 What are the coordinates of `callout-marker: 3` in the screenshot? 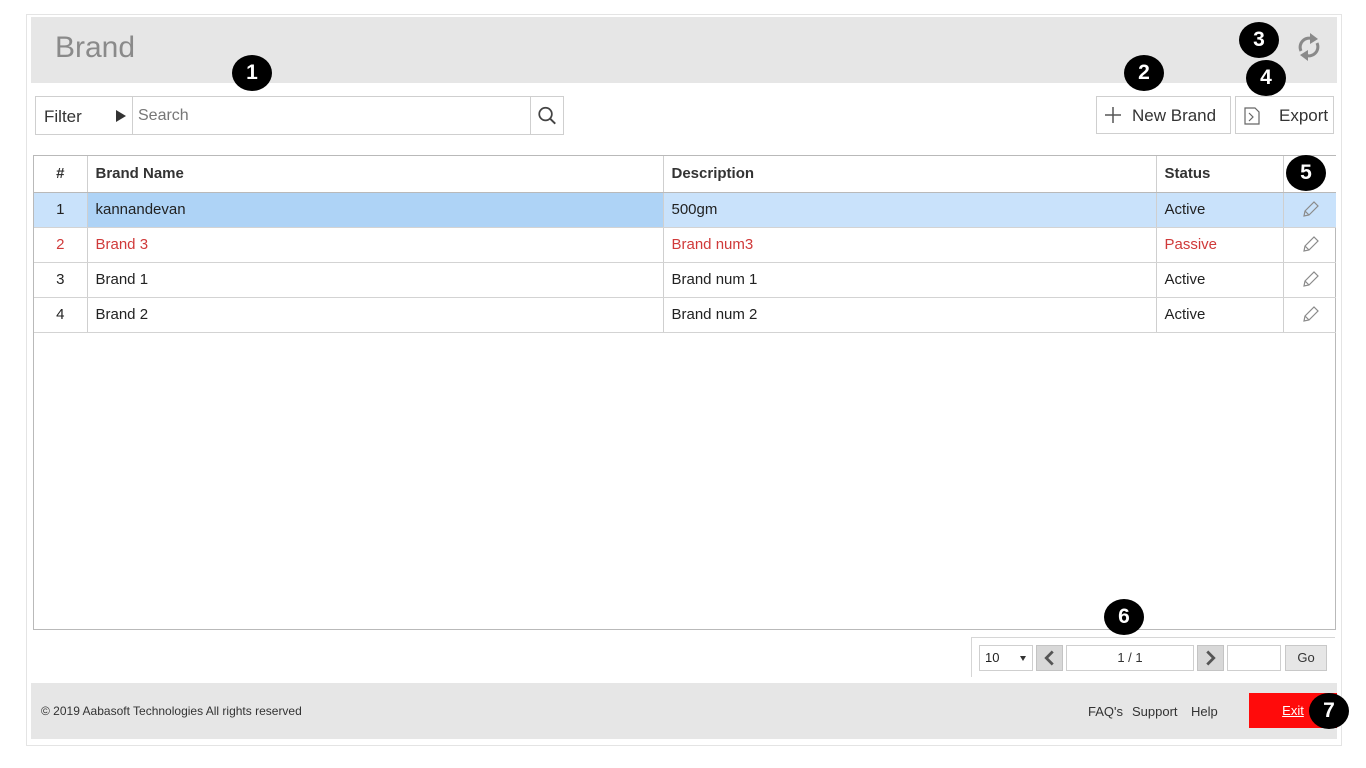 It's located at (1259, 40).